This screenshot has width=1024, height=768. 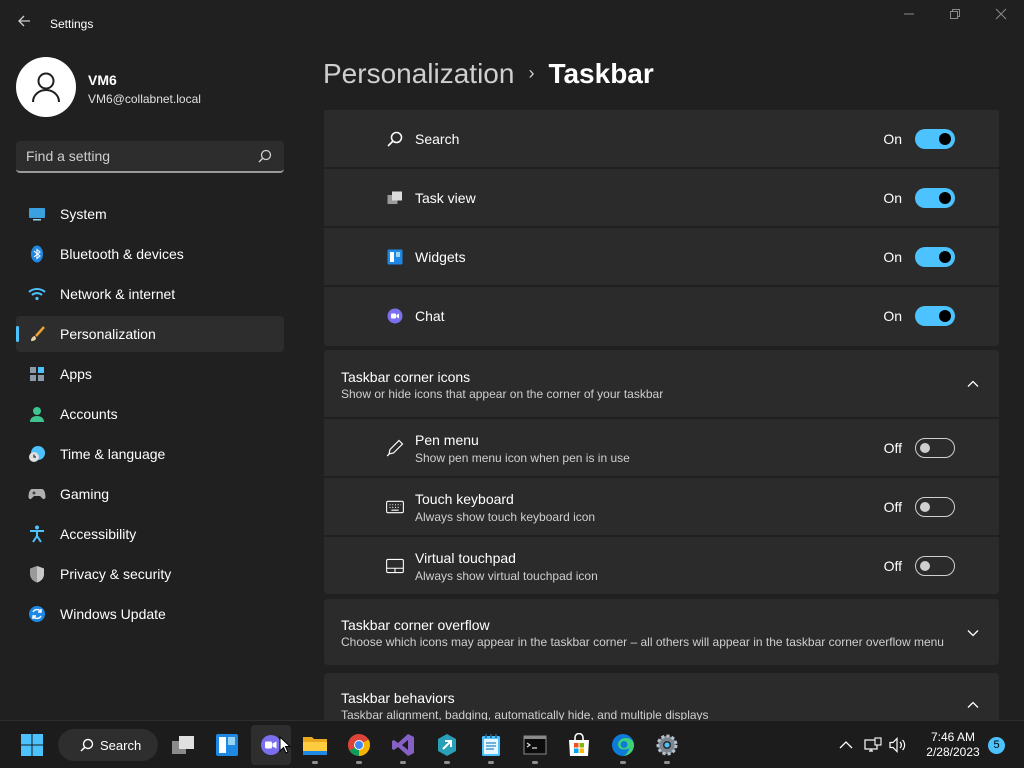 I want to click on taskbar-task-view, so click(x=183, y=745).